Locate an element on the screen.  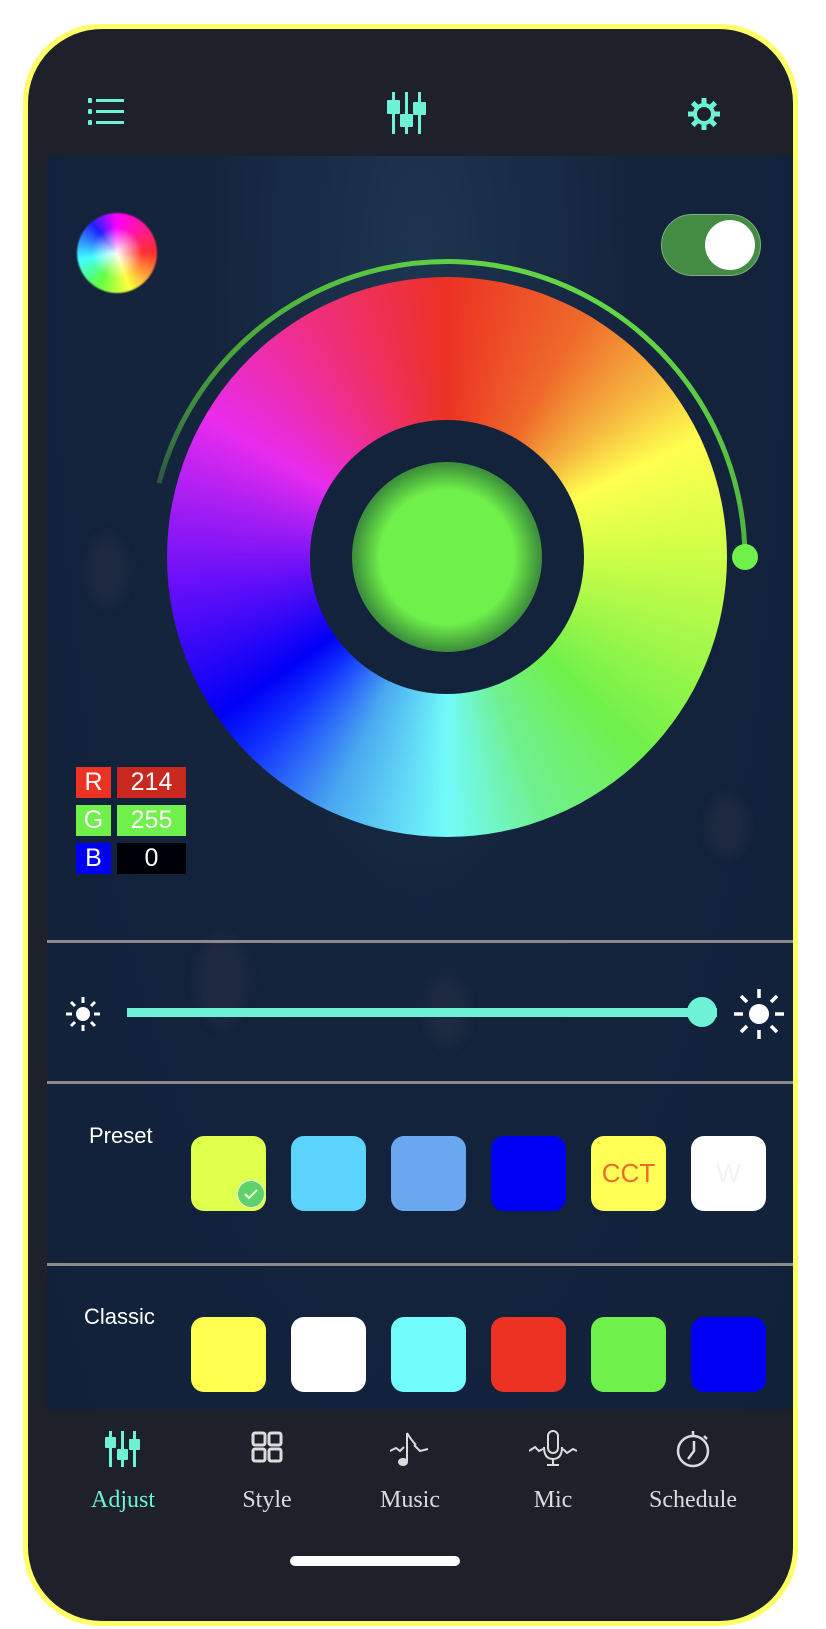
selected-check-icon is located at coordinates (251, 1194).